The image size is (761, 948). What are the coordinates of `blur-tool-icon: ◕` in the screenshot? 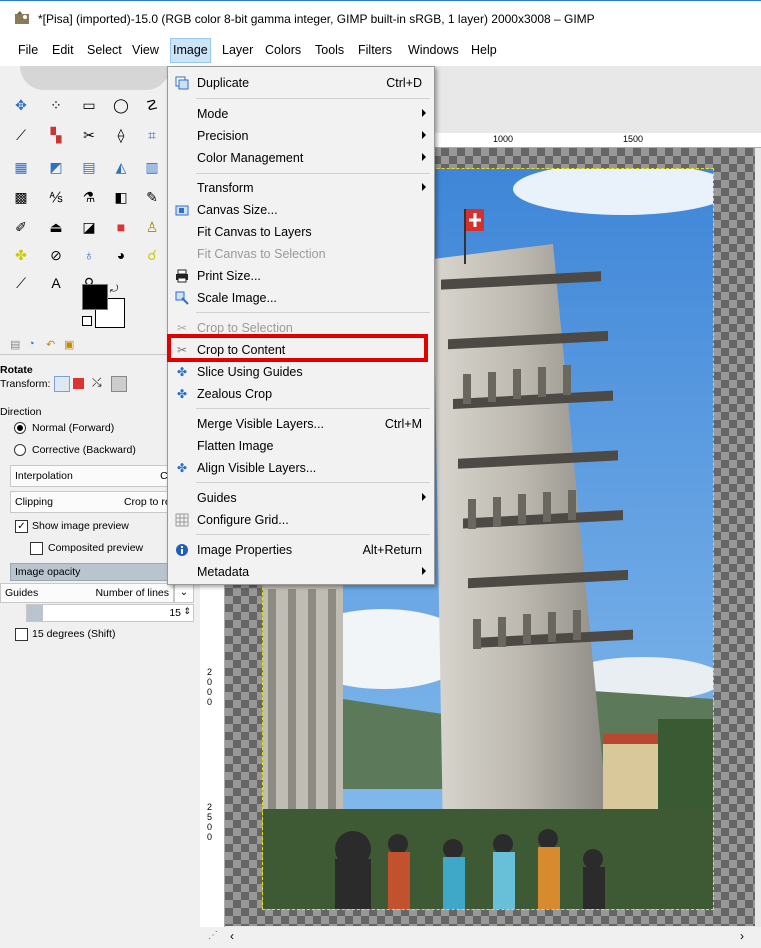 It's located at (121, 255).